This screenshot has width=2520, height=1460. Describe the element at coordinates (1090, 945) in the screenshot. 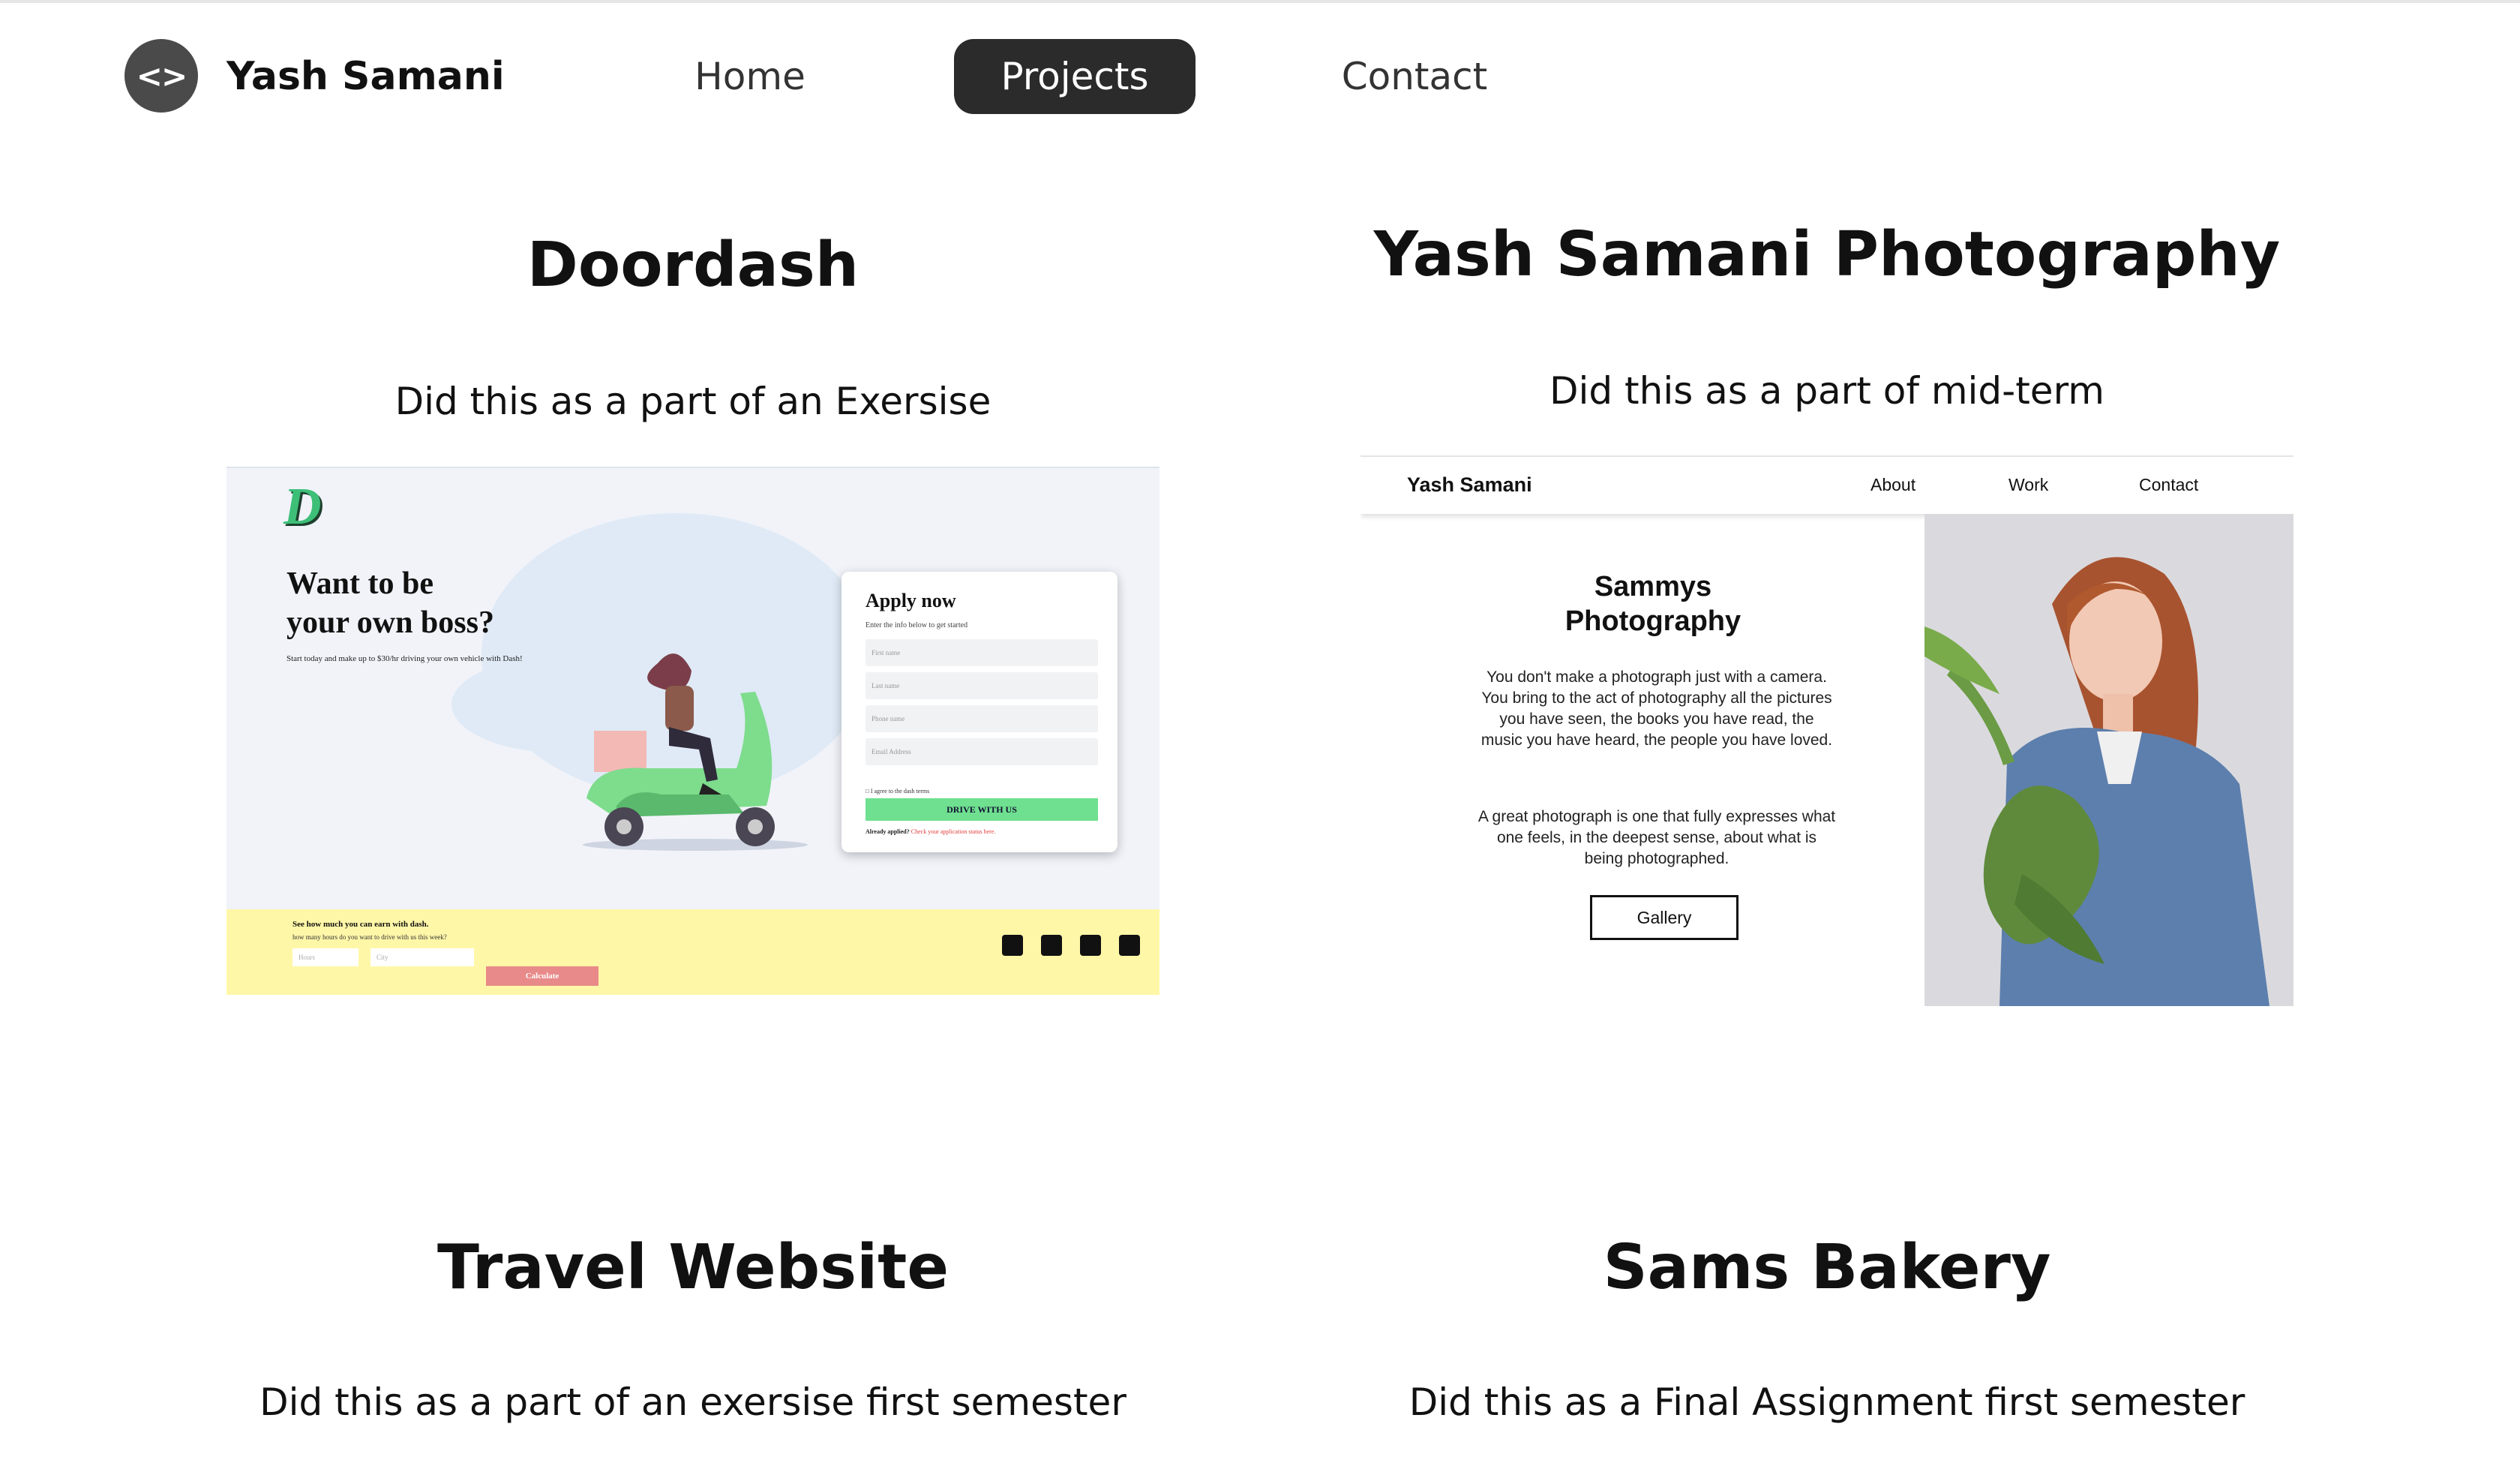

I see `linkedin-icon` at that location.